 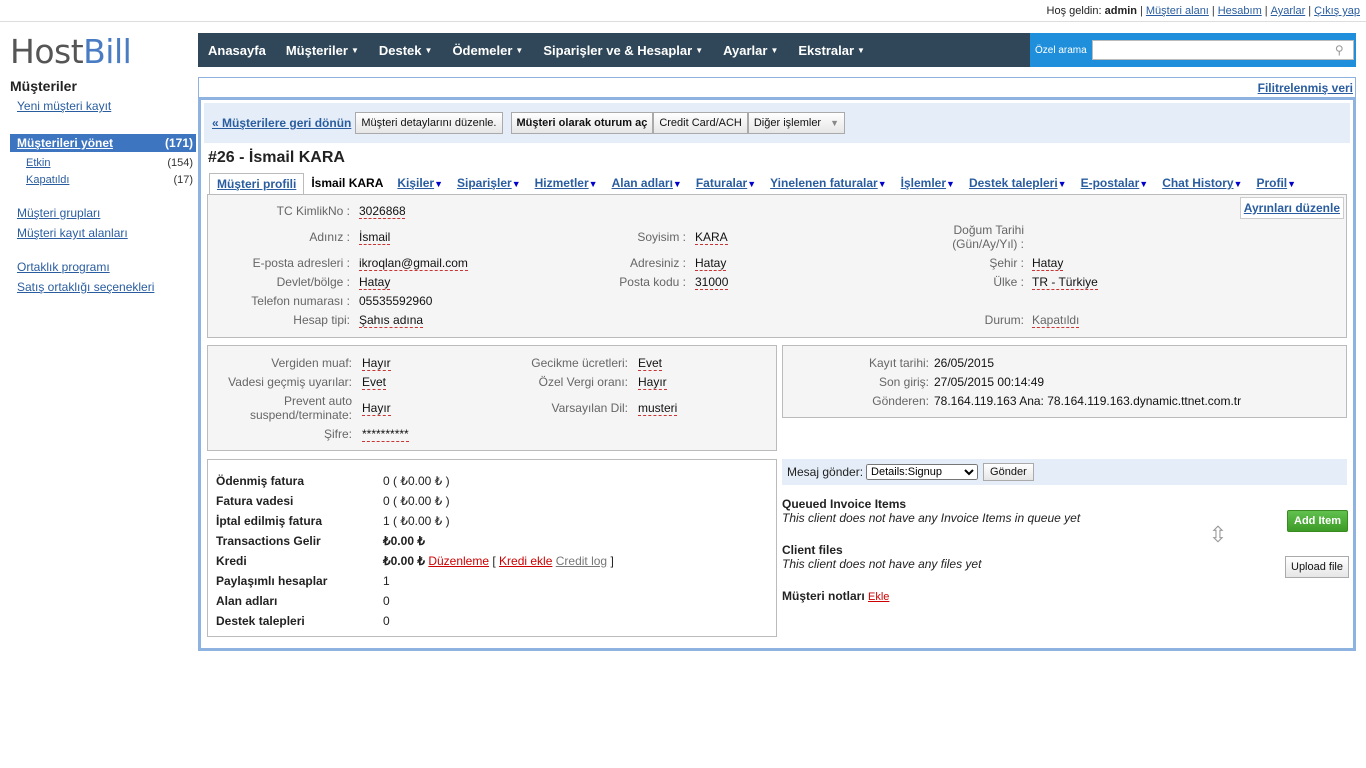 What do you see at coordinates (71, 51) in the screenshot?
I see `hostbill-logo: HostBill` at bounding box center [71, 51].